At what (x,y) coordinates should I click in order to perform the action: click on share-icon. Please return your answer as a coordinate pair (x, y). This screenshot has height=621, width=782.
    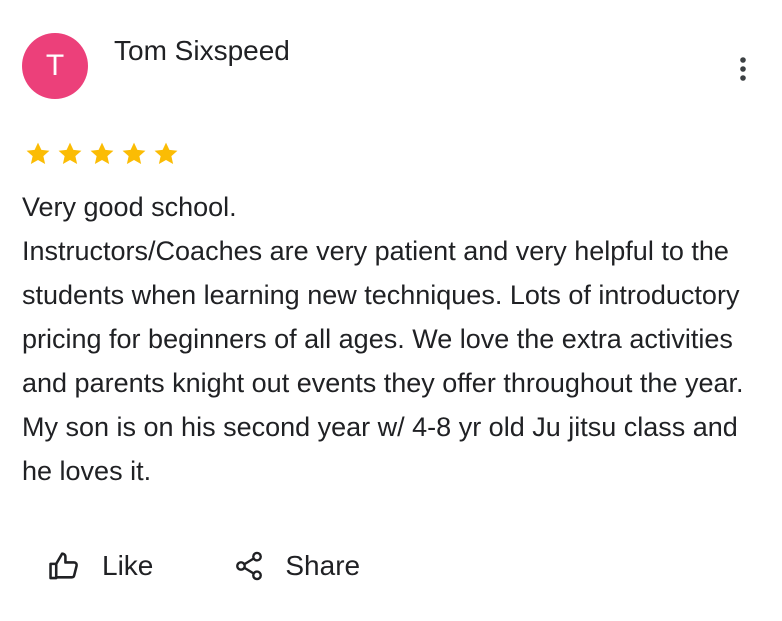
    Looking at the image, I should click on (249, 566).